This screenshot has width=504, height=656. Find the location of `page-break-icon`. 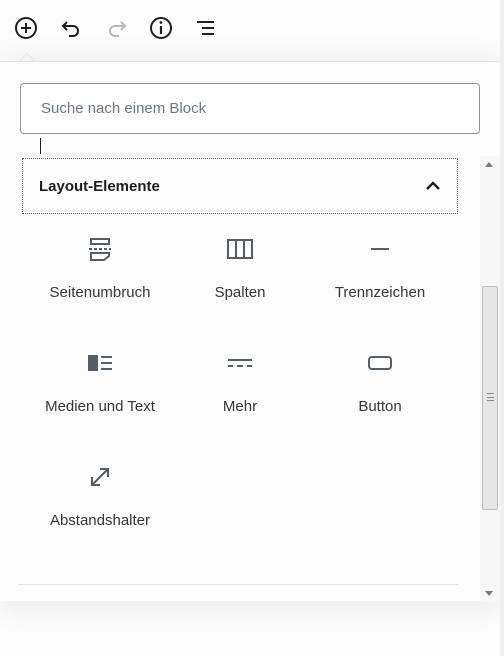

page-break-icon is located at coordinates (100, 249).